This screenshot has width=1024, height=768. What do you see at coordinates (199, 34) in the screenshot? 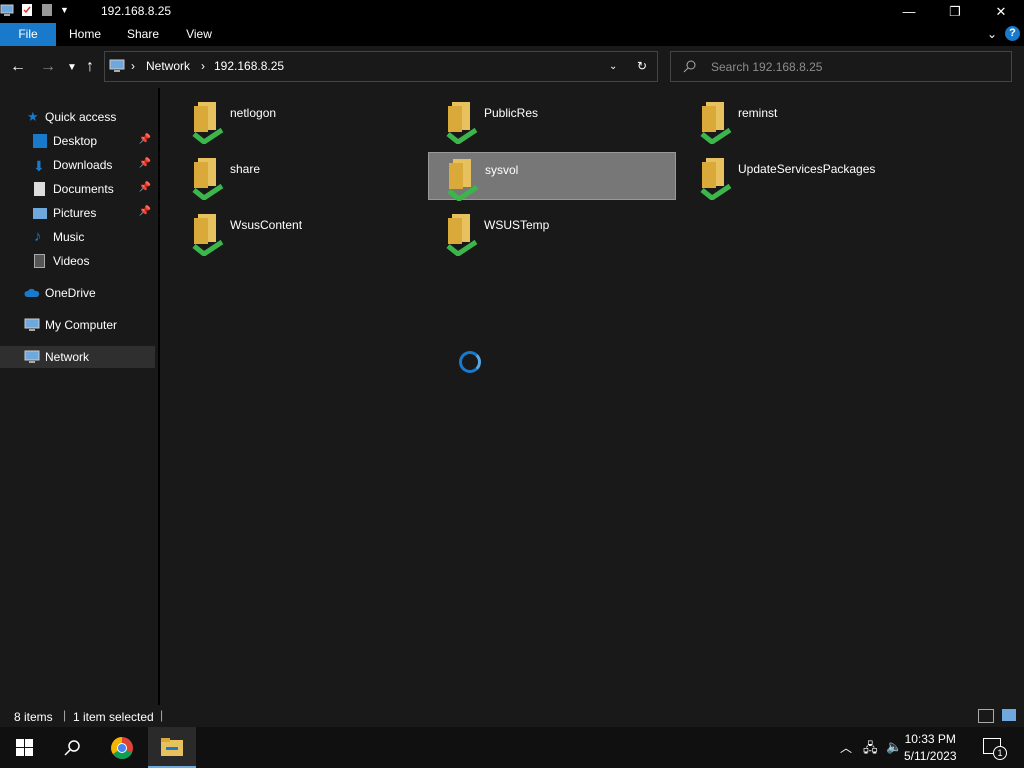
I see `tab-view: View` at bounding box center [199, 34].